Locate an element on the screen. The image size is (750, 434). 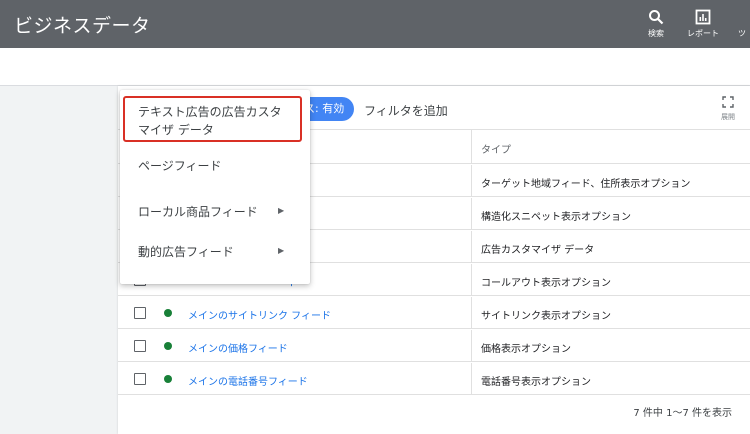
menu-item-label: テキスト広告の広告カスタ is located at coordinates (210, 112).